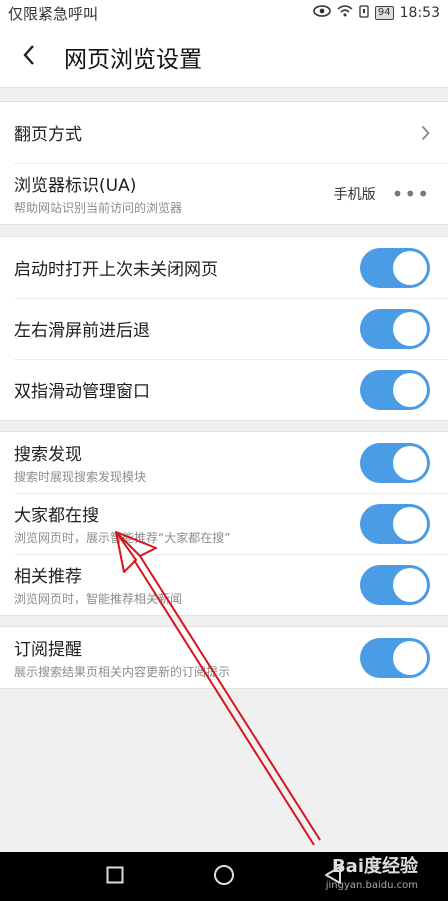  I want to click on toggle-related-recommend, so click(395, 584).